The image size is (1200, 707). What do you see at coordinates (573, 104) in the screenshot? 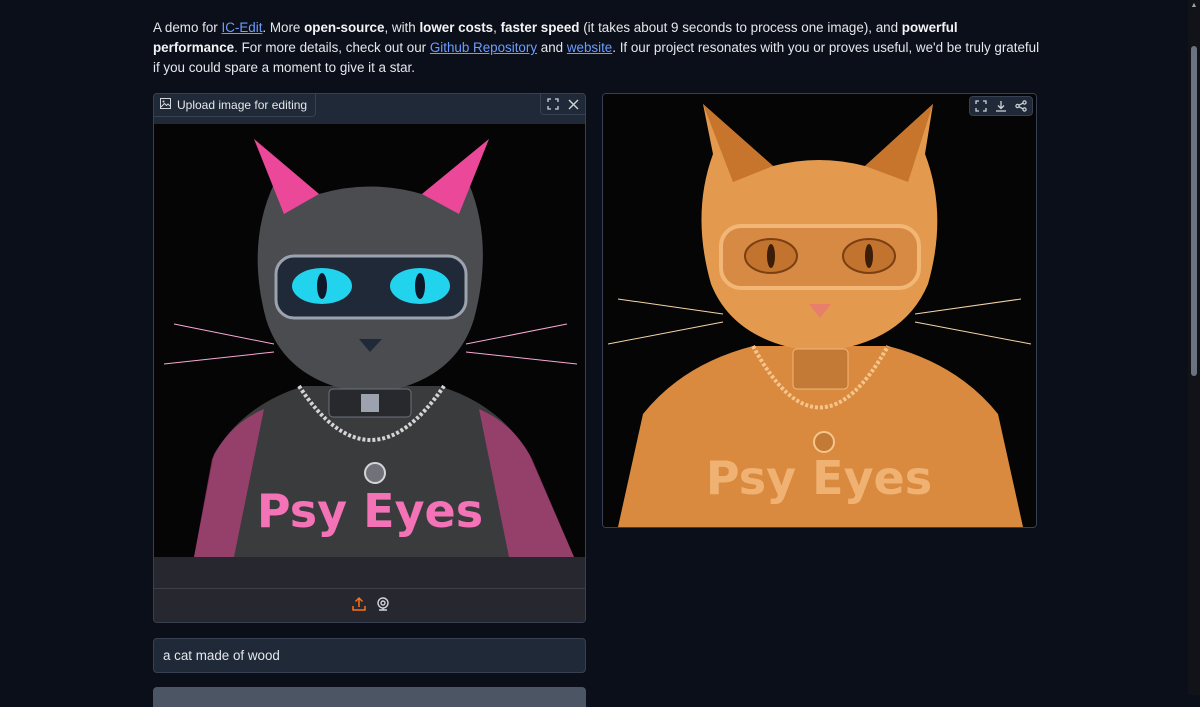
I see `close-icon` at bounding box center [573, 104].